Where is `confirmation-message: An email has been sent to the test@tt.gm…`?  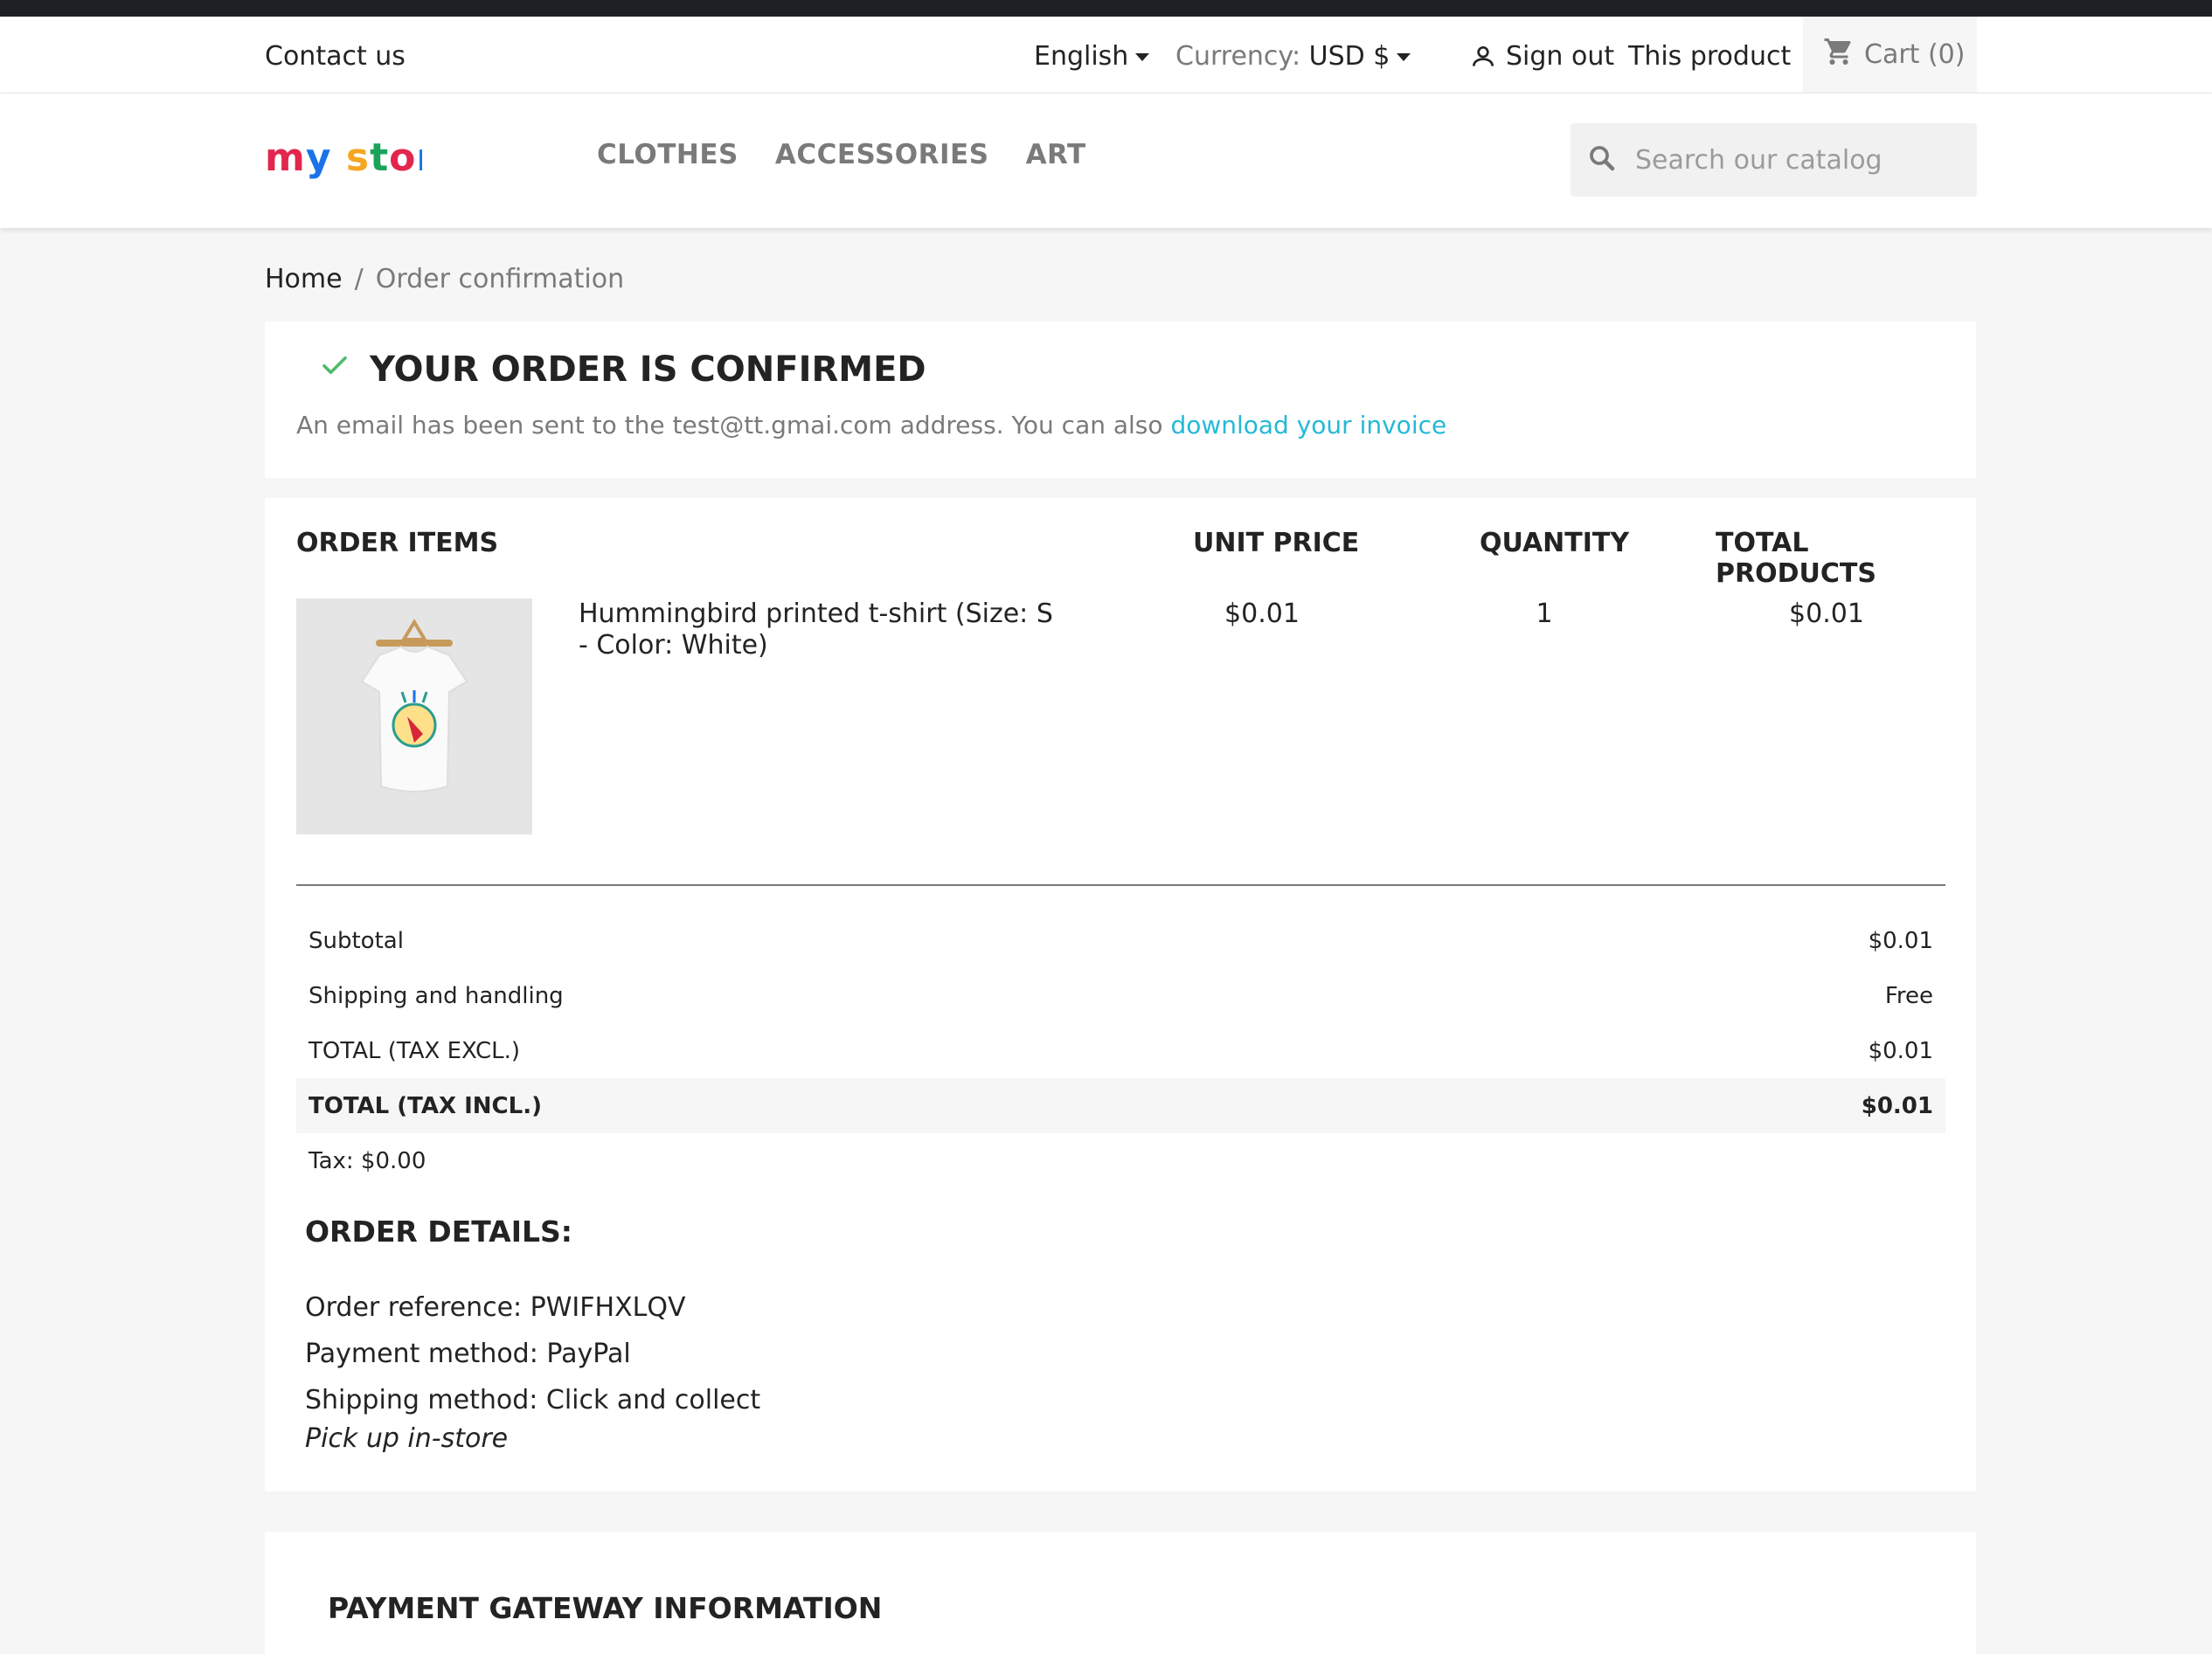
confirmation-message: An email has been sent to the test@tt.gm… is located at coordinates (871, 425).